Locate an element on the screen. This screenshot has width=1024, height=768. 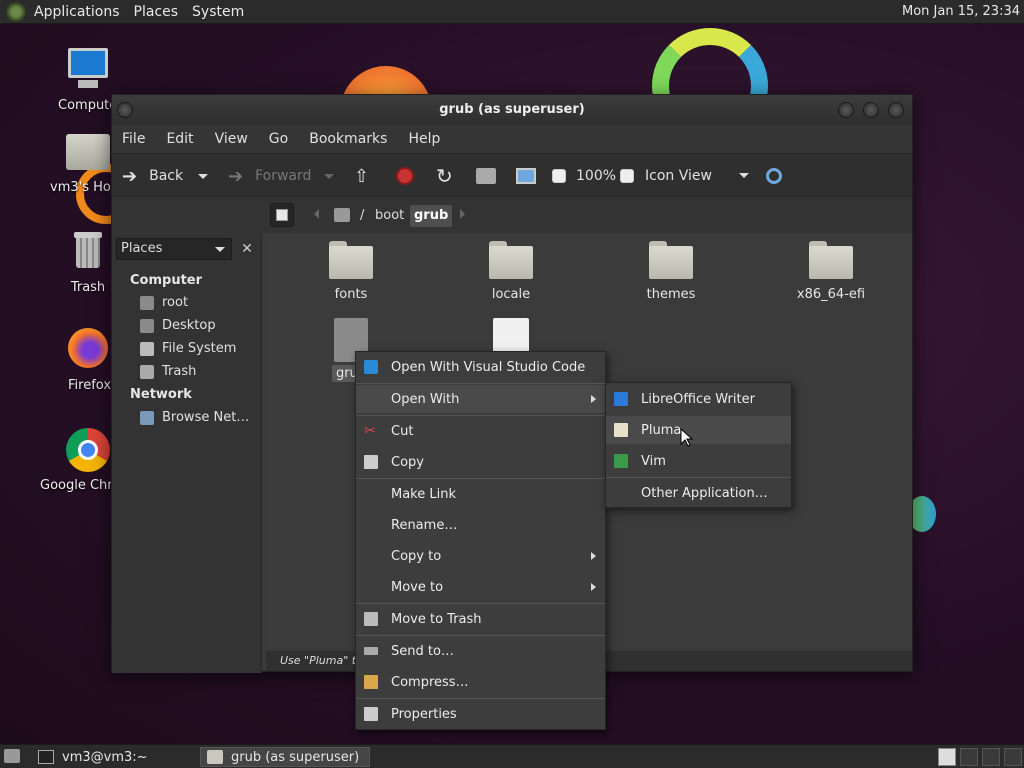
menu-item-copy: Copy is located at coordinates (480, 462).